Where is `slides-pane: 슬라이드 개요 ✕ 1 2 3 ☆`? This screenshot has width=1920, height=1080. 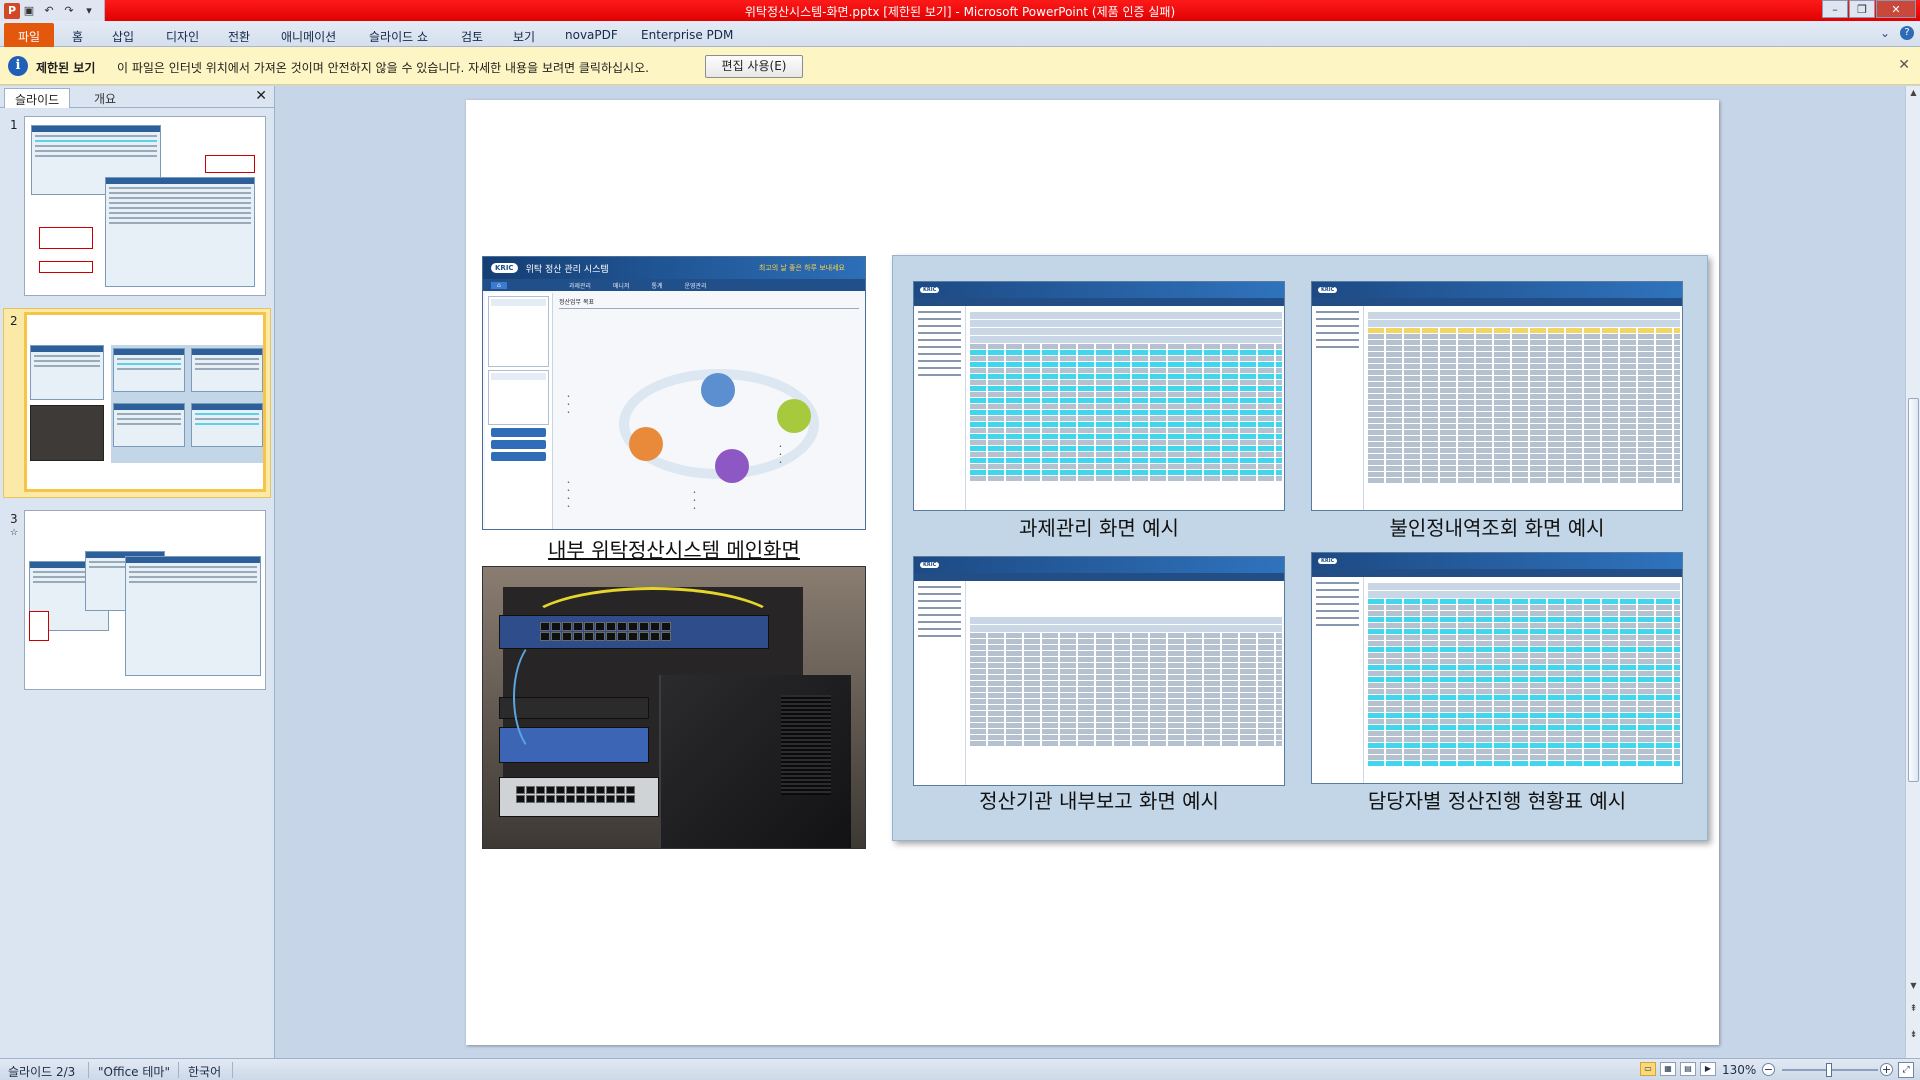
slides-pane: 슬라이드 개요 ✕ 1 2 3 ☆ is located at coordinates (137, 572).